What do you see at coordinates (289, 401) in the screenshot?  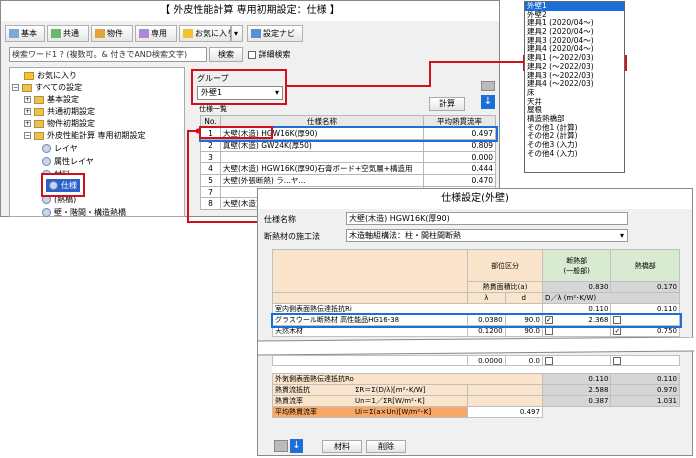 I see `u-label: 熱貫流率` at bounding box center [289, 401].